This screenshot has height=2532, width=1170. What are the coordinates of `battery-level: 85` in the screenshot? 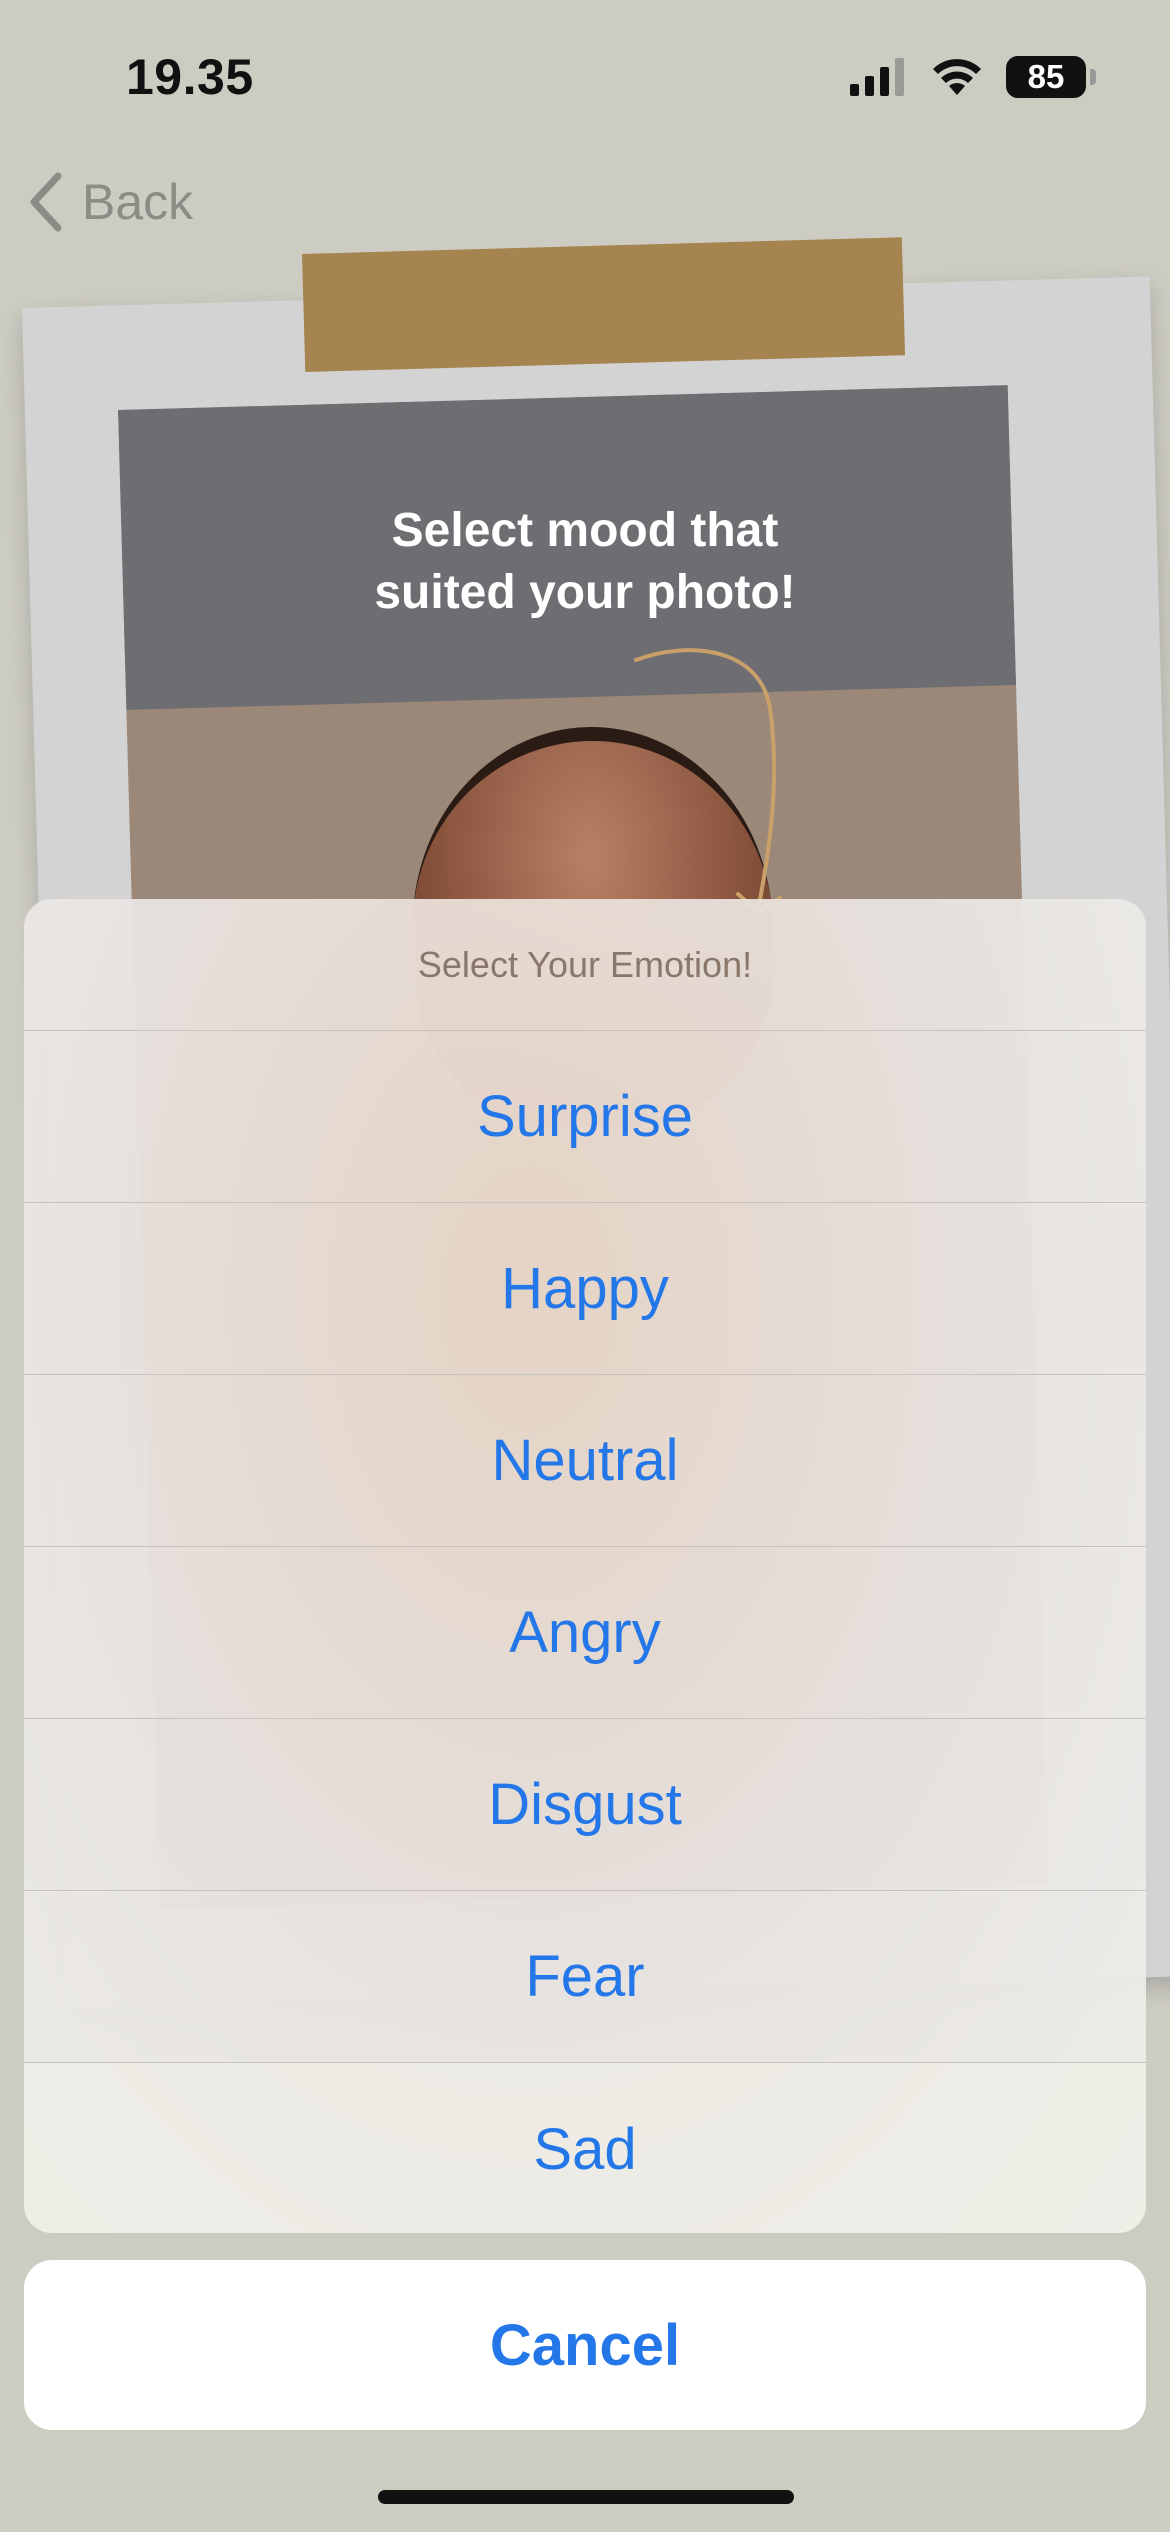 It's located at (1046, 76).